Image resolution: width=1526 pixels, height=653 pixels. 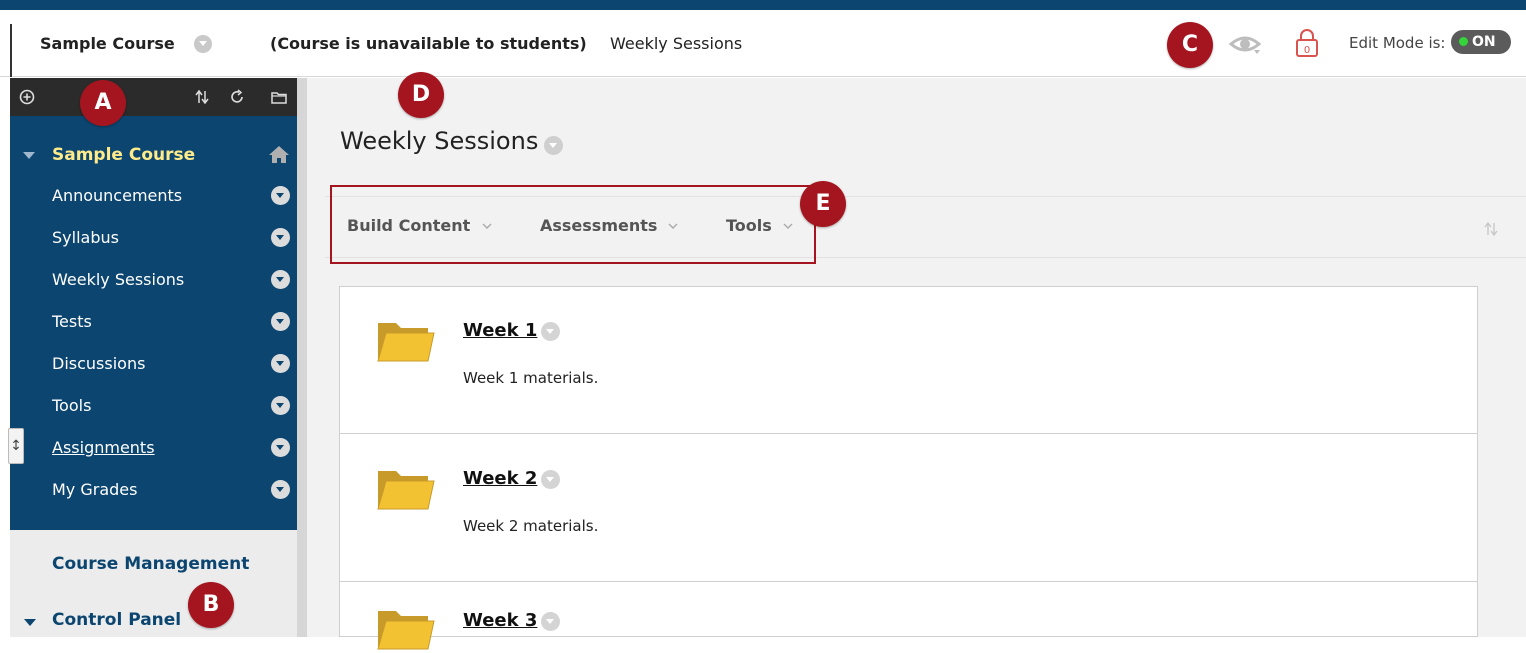 I want to click on sidebar-item-label: Tools, so click(x=71, y=405).